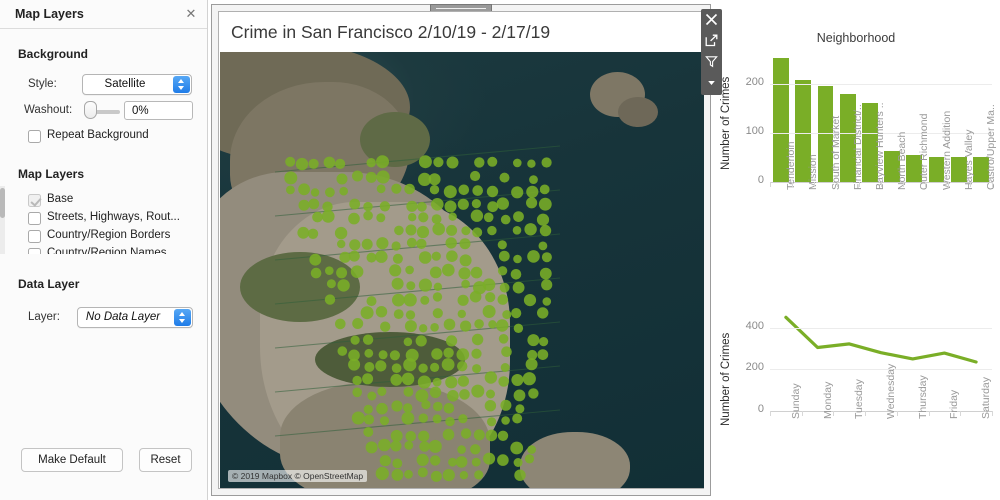  Describe the element at coordinates (990, 147) in the screenshot. I see `x-axis-tick-label: Castro/Upper Ma..` at that location.